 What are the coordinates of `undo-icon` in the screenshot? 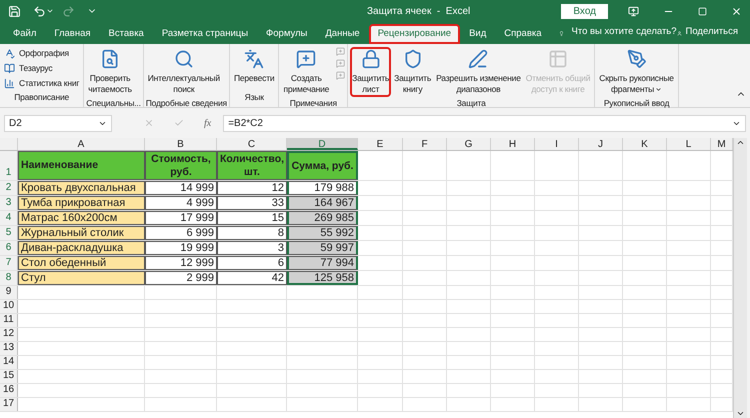 It's located at (39, 11).